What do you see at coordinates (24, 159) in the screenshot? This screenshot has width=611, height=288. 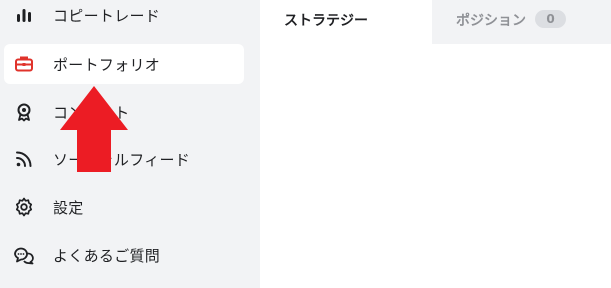 I see `rss-feed-icon` at bounding box center [24, 159].